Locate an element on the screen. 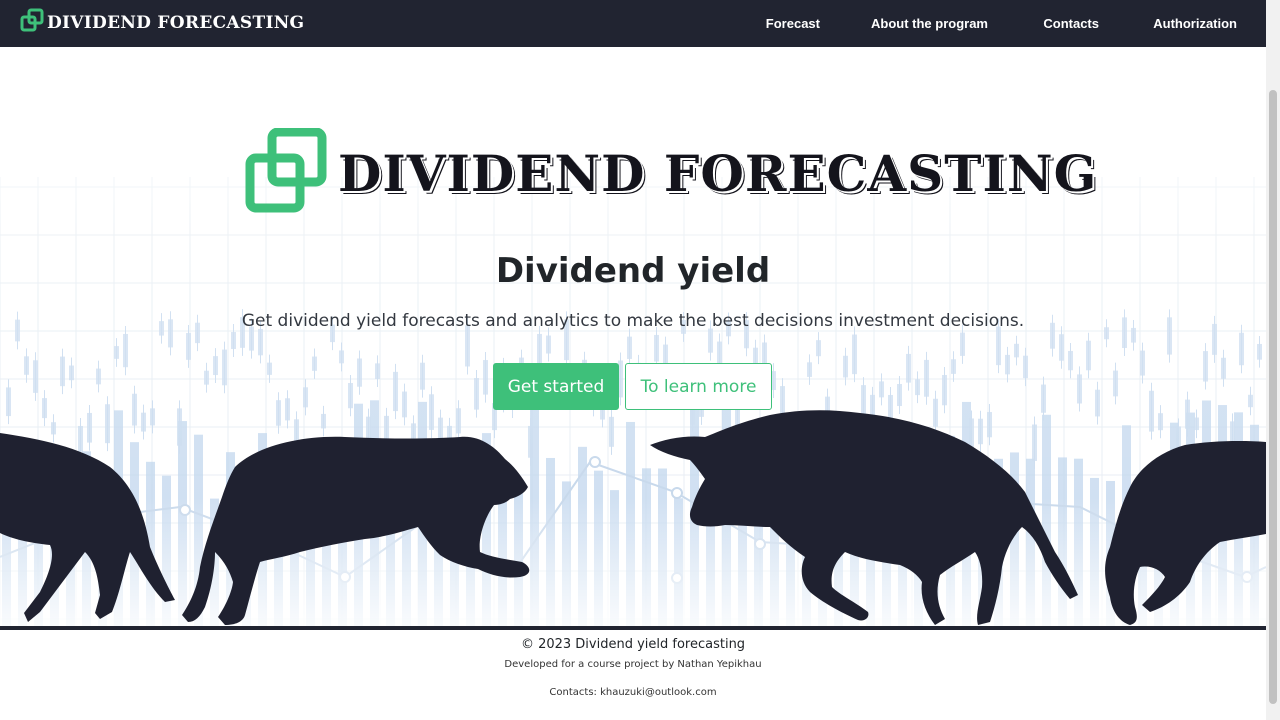 The width and height of the screenshot is (1280, 720). nav-link-contacts: Contacts is located at coordinates (1071, 23).